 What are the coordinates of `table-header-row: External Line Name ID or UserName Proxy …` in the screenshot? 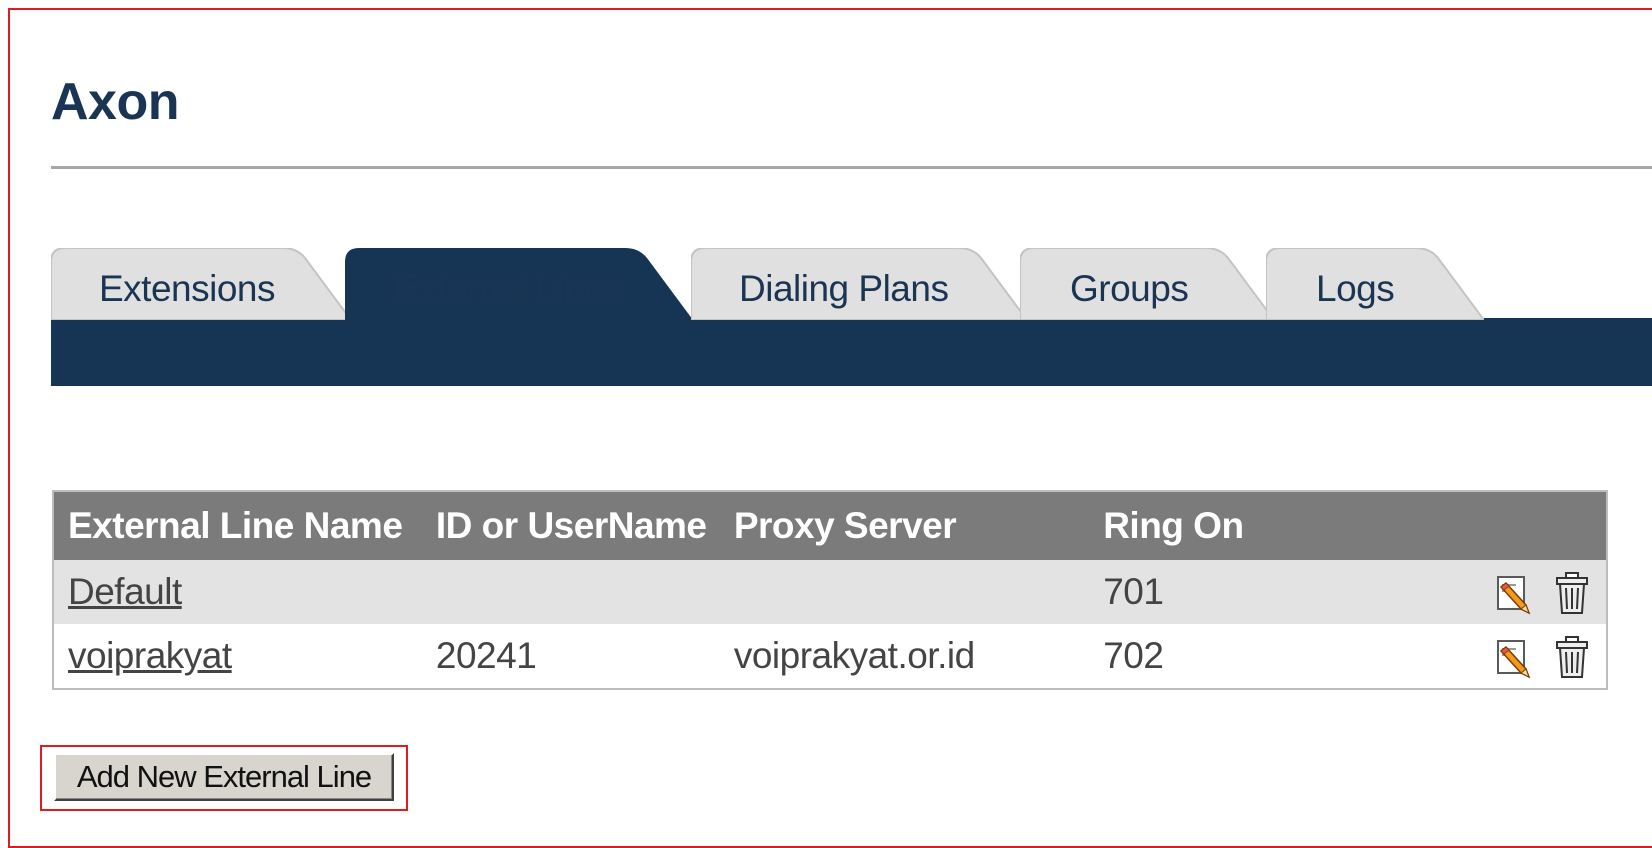 It's located at (830, 525).